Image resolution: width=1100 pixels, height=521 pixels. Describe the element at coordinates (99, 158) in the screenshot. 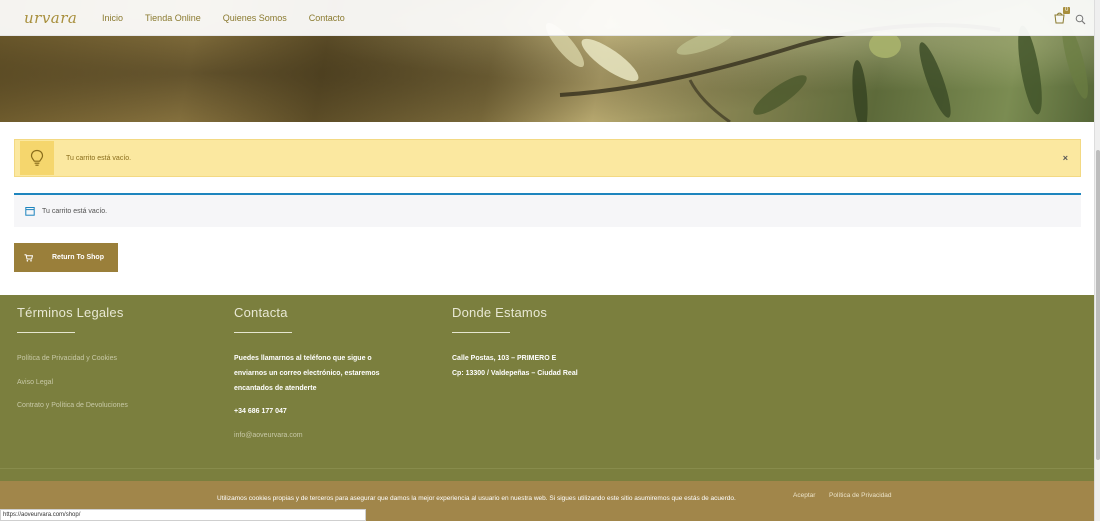

I see `warning-message: Tu carrito está vacío.` at that location.